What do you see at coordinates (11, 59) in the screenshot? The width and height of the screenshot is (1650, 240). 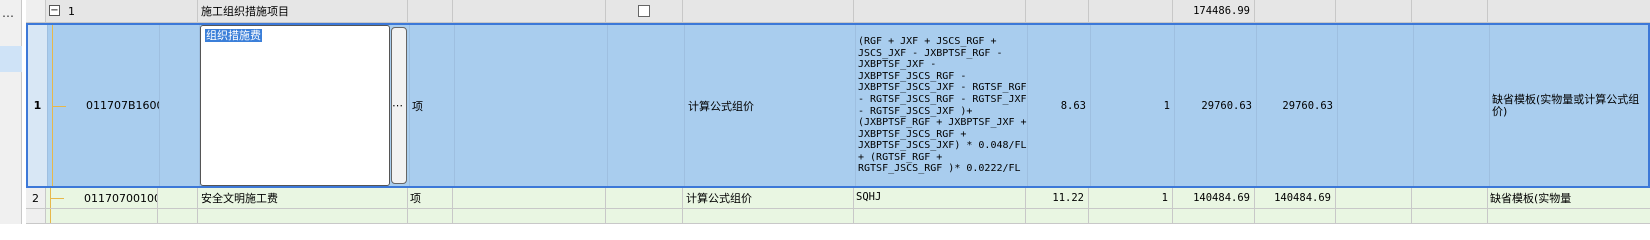 I see `left-panel-highlight` at bounding box center [11, 59].